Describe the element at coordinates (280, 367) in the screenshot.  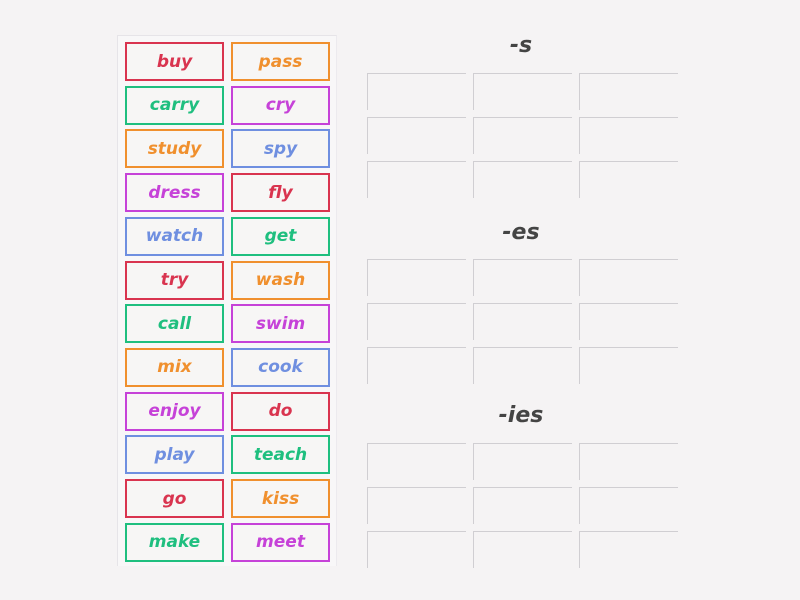
I see `word-tile-cook: cook` at that location.